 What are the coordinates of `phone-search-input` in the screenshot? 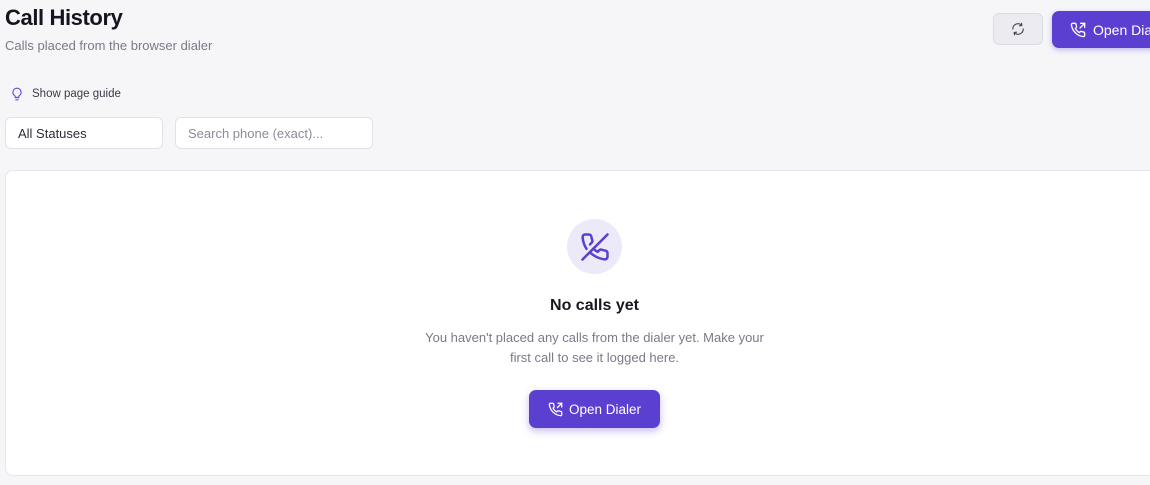 It's located at (274, 133).